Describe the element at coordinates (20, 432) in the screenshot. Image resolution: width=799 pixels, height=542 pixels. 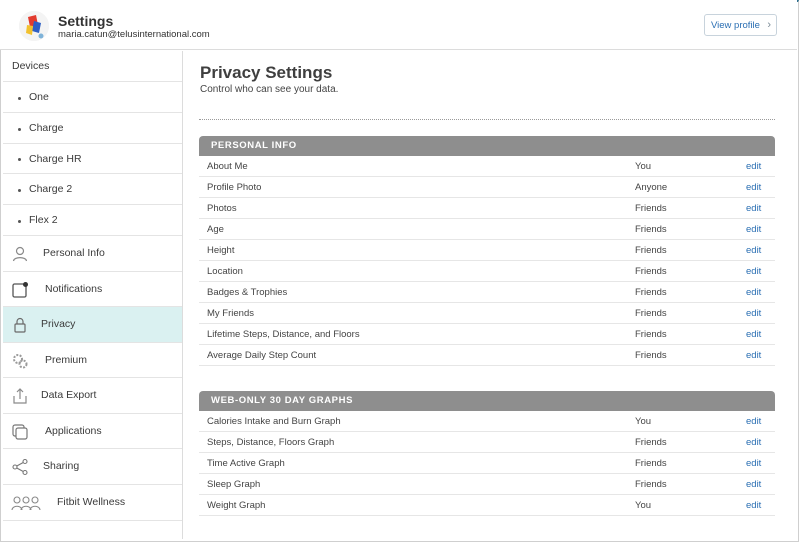
I see `applications-icon` at that location.